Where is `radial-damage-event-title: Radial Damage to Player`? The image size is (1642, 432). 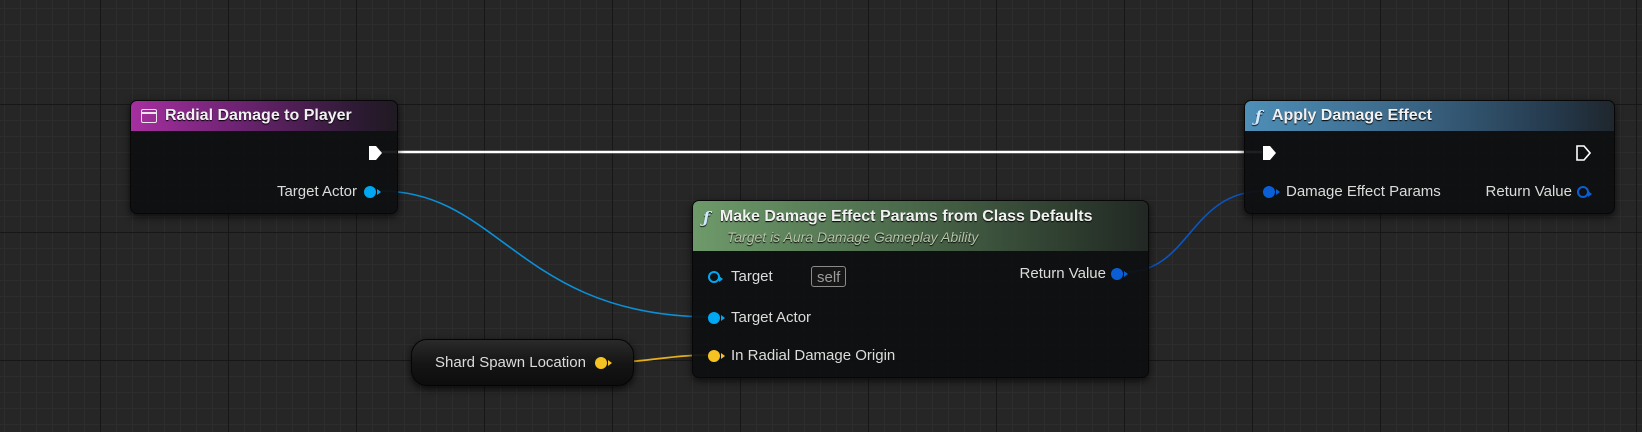
radial-damage-event-title: Radial Damage to Player is located at coordinates (258, 115).